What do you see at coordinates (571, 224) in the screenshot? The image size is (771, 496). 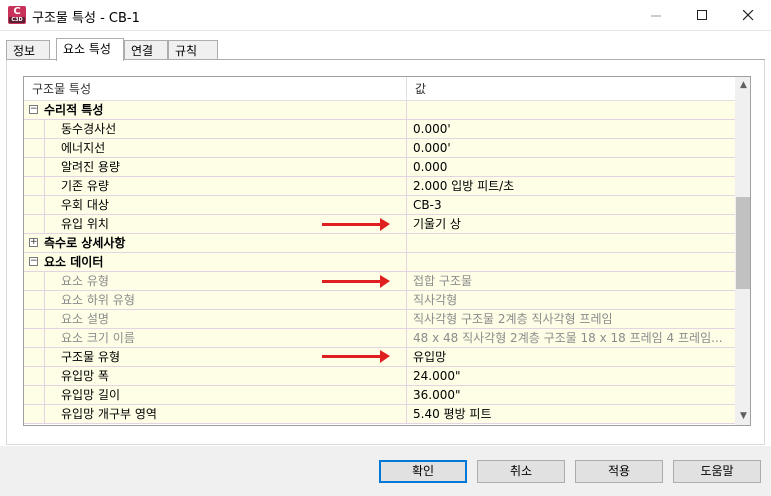 I see `property-value-cell: 기울기 상` at bounding box center [571, 224].